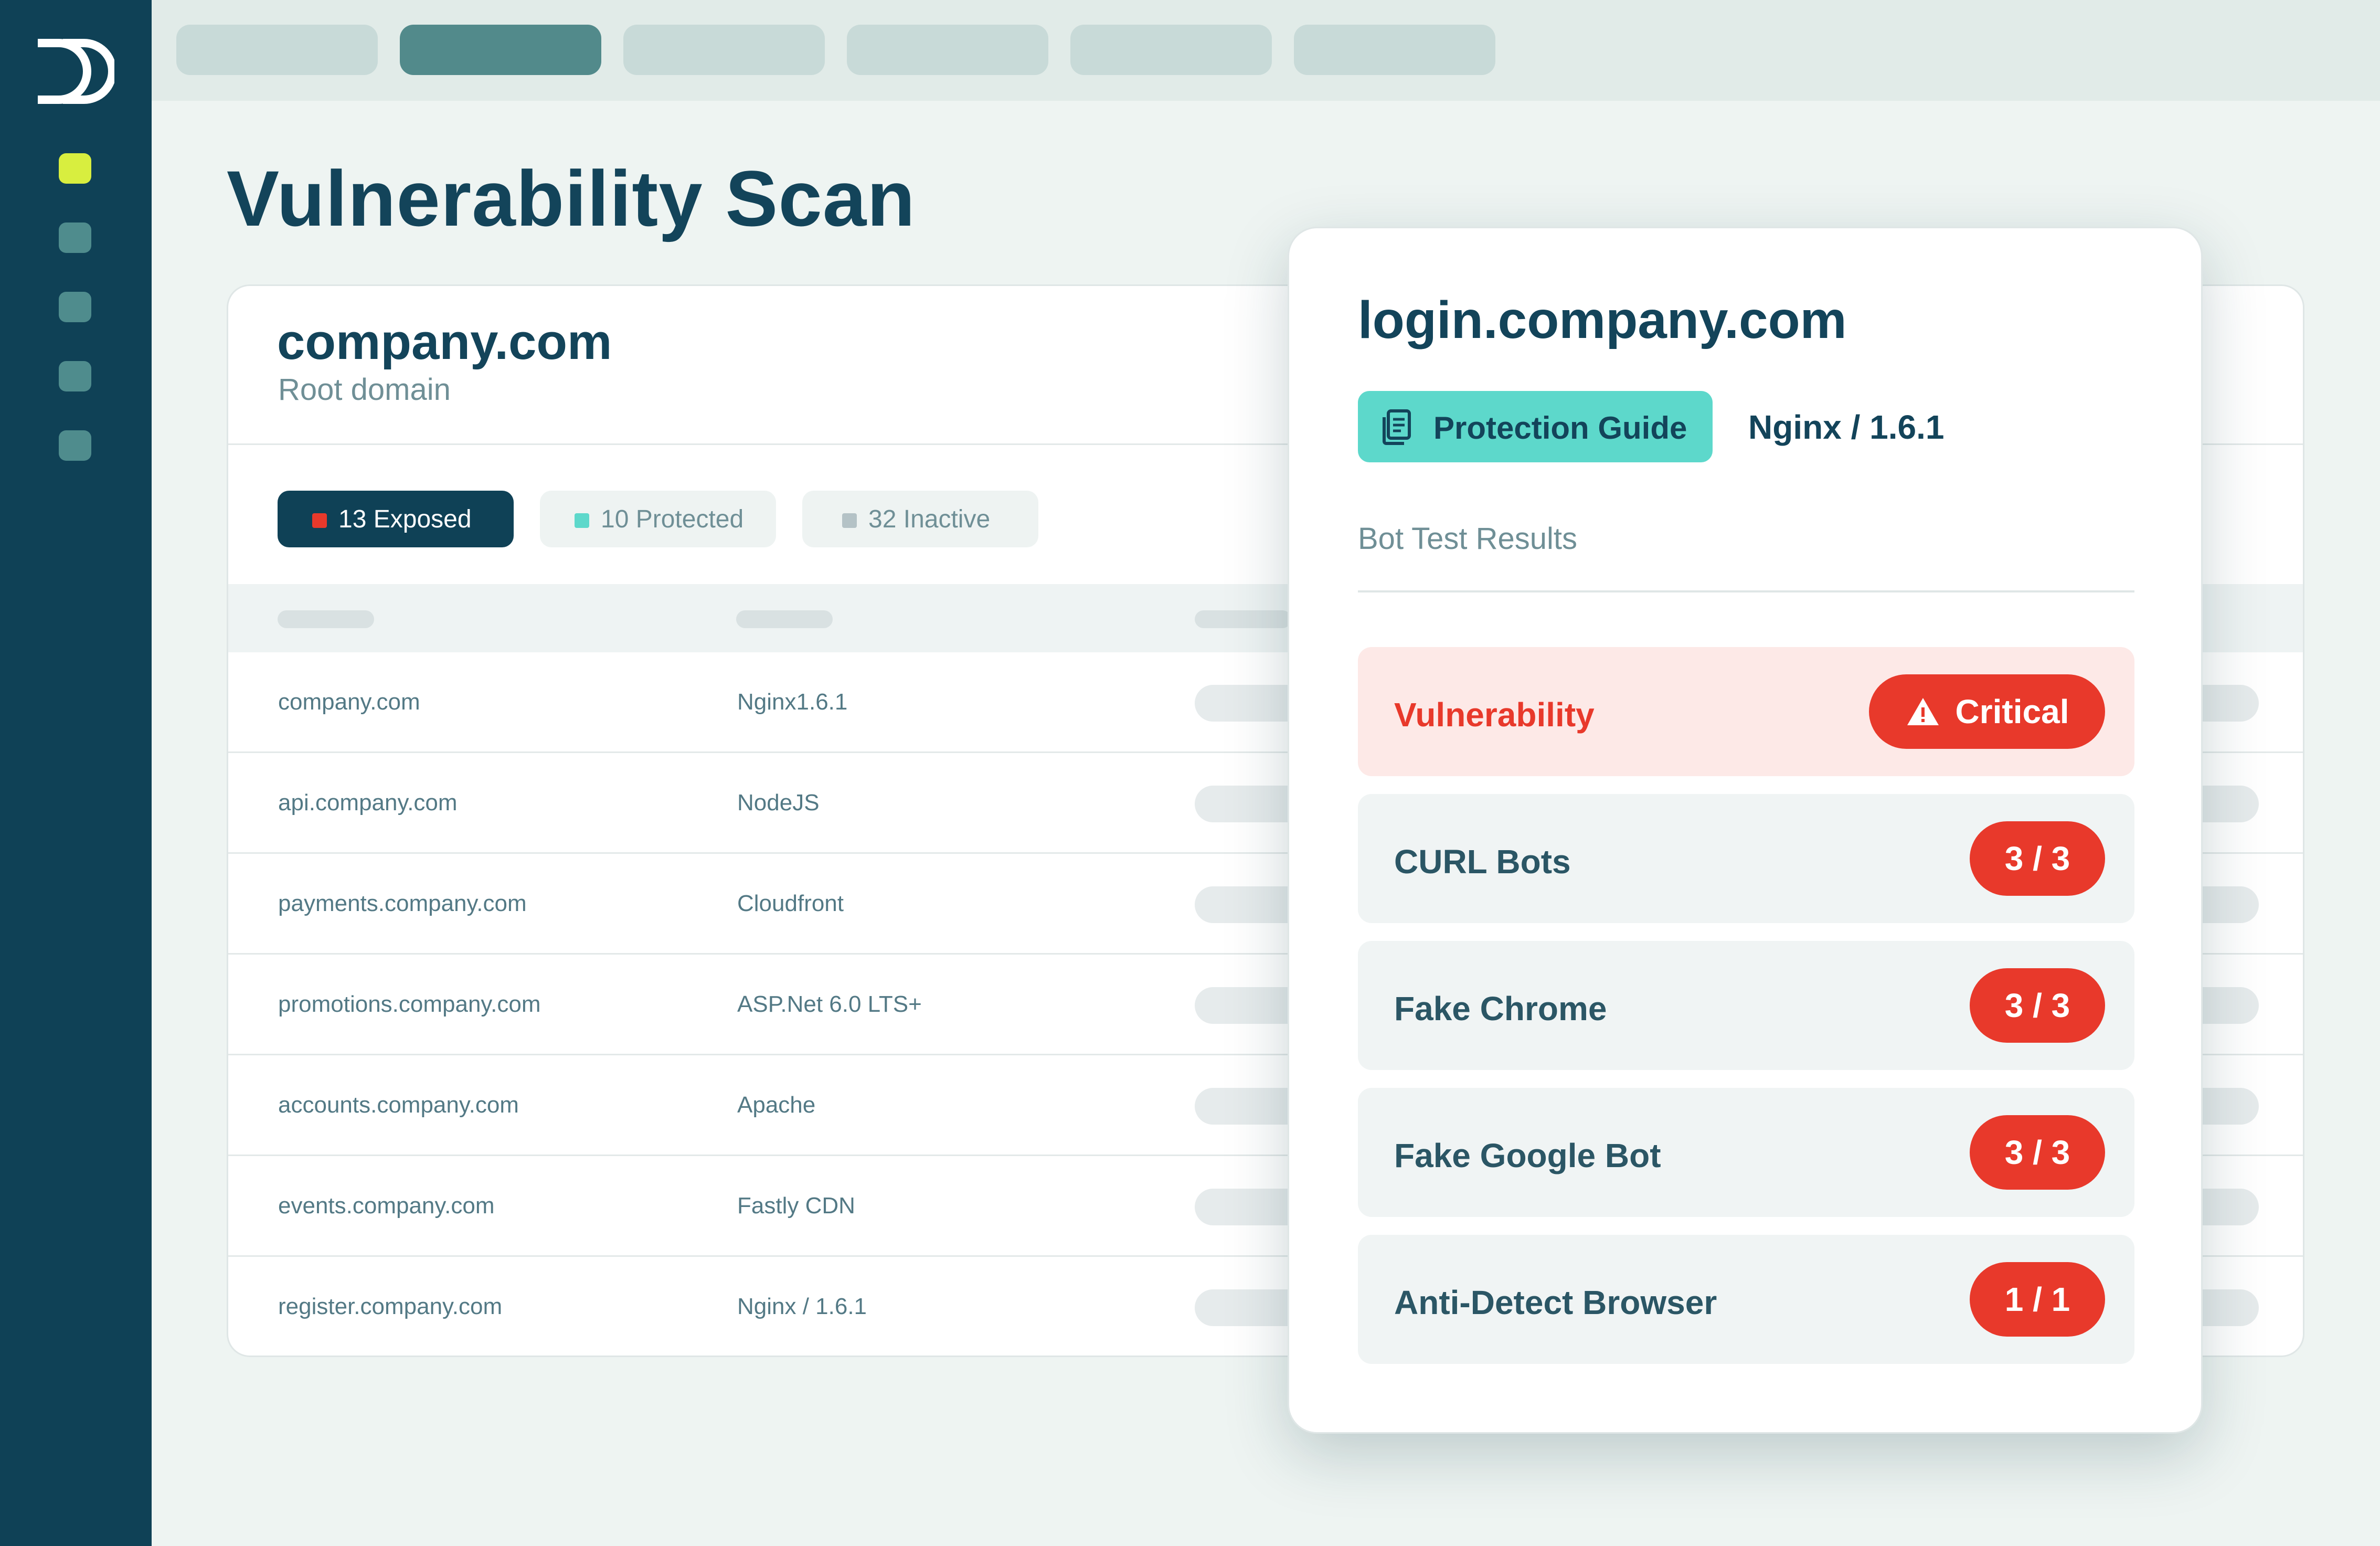  What do you see at coordinates (364, 390) in the screenshot?
I see `domain-subtitle: Root domain` at bounding box center [364, 390].